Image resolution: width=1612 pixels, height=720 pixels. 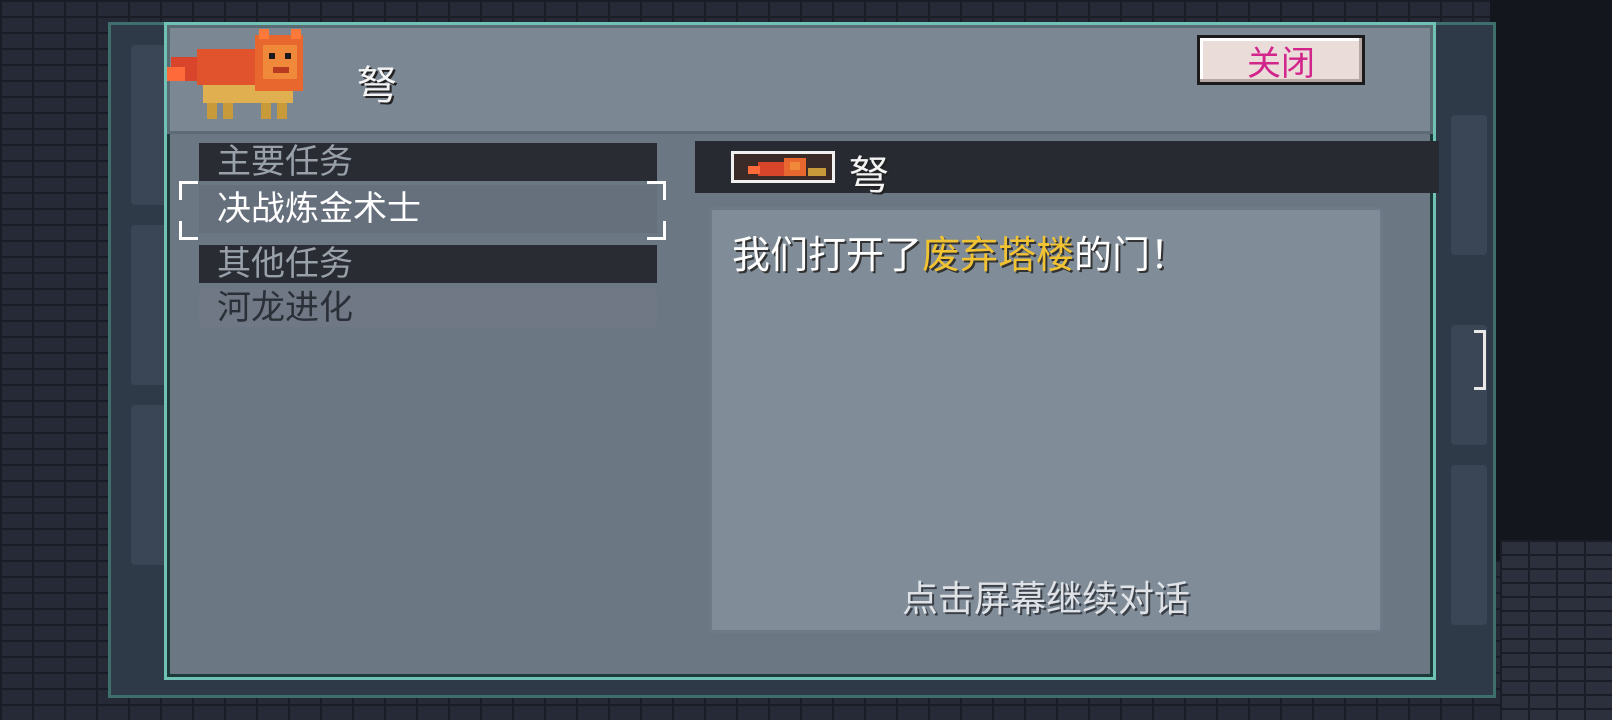 What do you see at coordinates (377, 86) in the screenshot?
I see `header-speaker-name: 弩` at bounding box center [377, 86].